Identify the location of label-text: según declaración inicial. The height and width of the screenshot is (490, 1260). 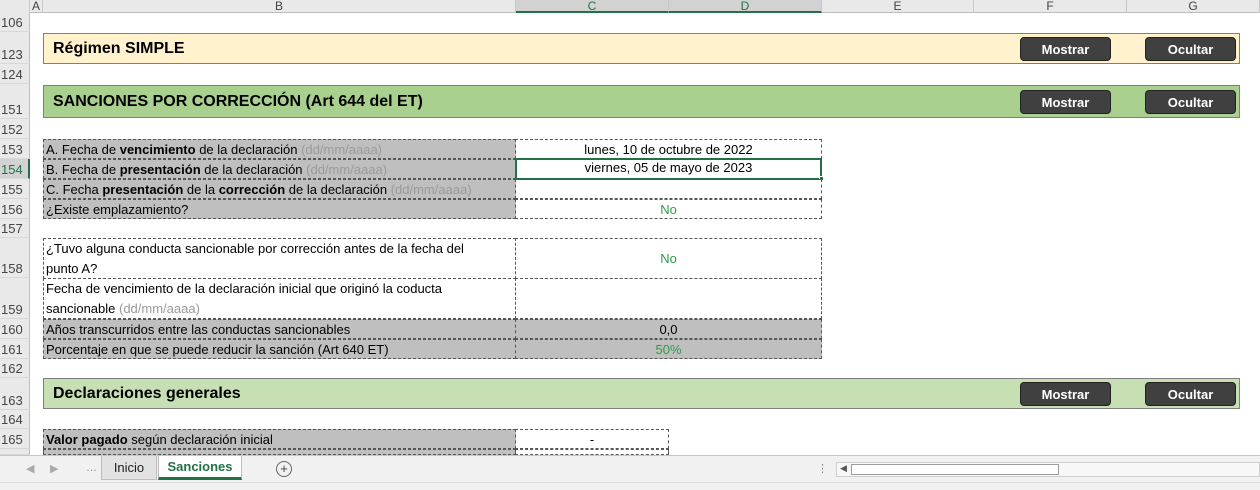
(200, 439).